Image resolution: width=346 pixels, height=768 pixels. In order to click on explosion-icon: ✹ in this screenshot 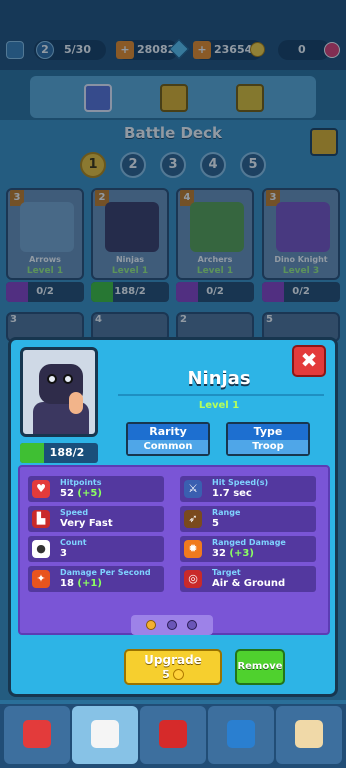, I will do `click(193, 549)`.